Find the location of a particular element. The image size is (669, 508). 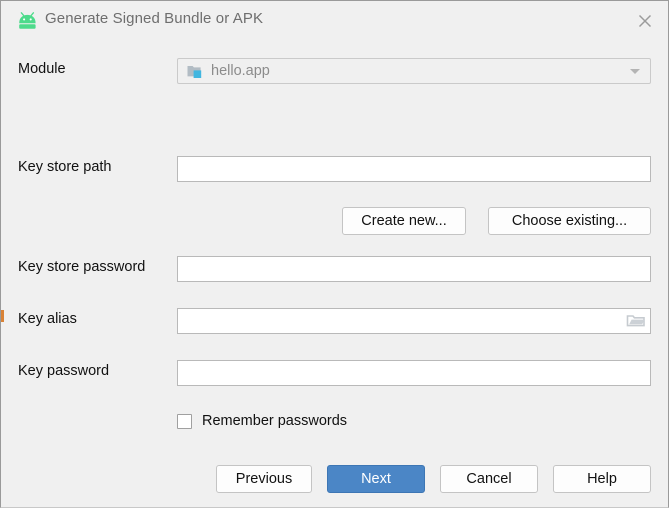

key-store-password-input is located at coordinates (414, 269).